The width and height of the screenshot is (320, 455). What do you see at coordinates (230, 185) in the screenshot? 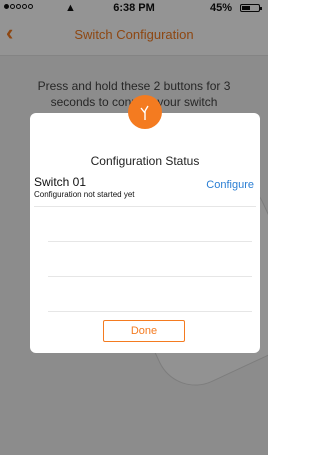
I see `configure-button: Configure` at bounding box center [230, 185].